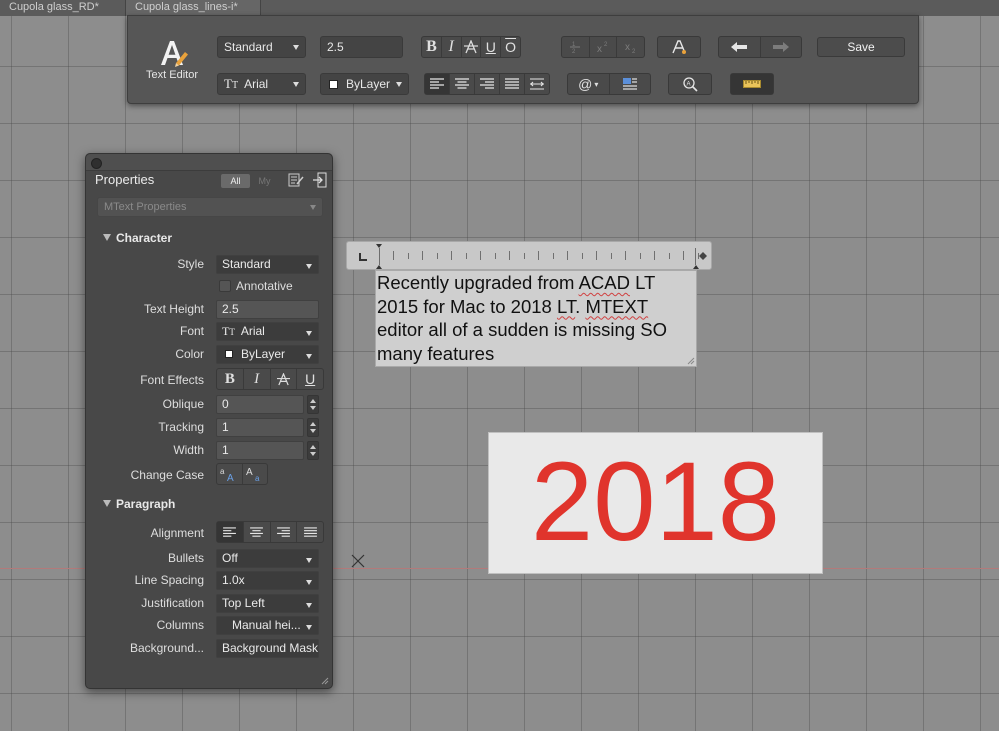 The image size is (999, 731). I want to click on filter-my-tab: My, so click(264, 181).